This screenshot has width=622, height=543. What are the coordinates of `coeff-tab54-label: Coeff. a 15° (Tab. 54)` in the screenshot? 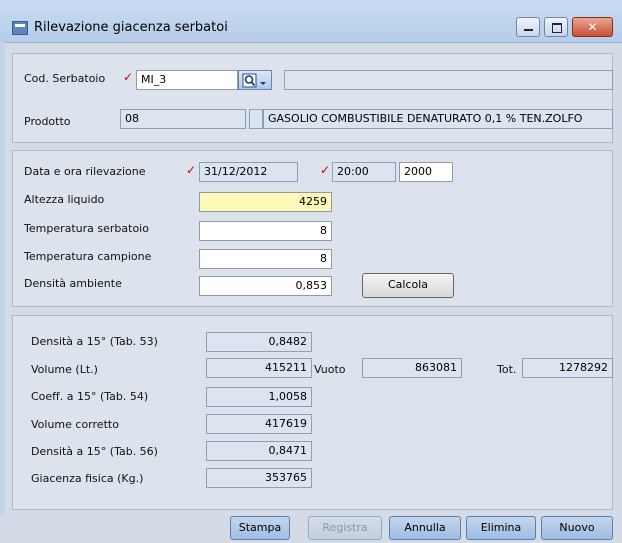 It's located at (90, 396).